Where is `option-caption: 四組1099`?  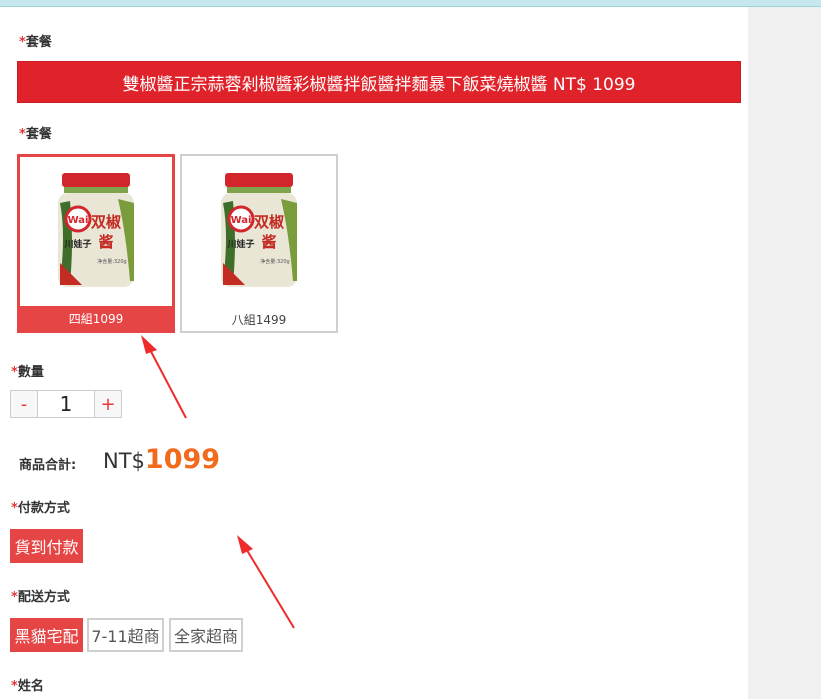
option-caption: 四組1099 is located at coordinates (96, 318).